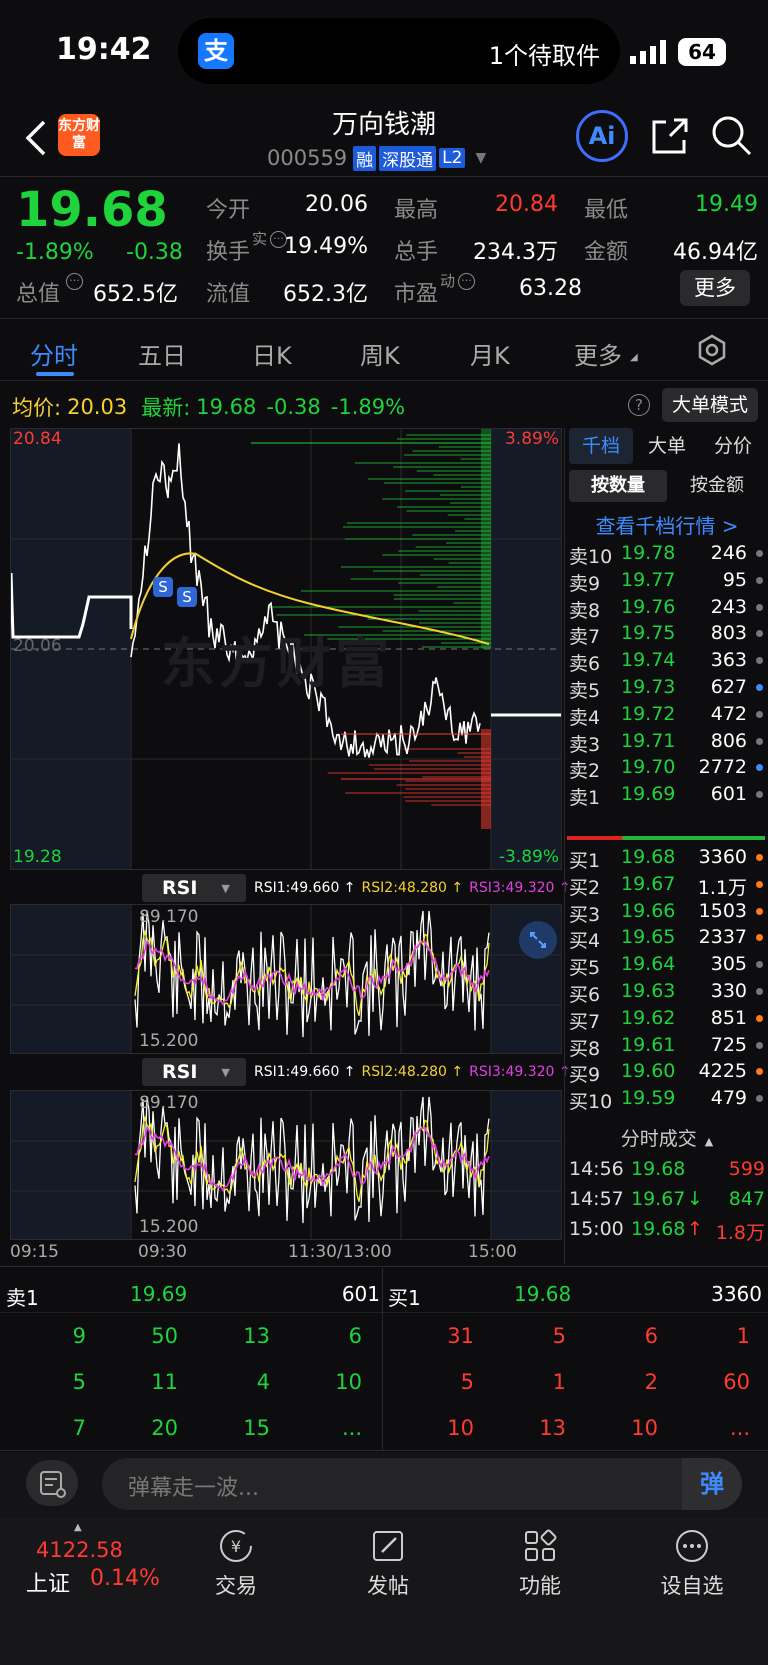 The width and height of the screenshot is (768, 1665). What do you see at coordinates (639, 405) in the screenshot?
I see `help-icon: ?` at bounding box center [639, 405].